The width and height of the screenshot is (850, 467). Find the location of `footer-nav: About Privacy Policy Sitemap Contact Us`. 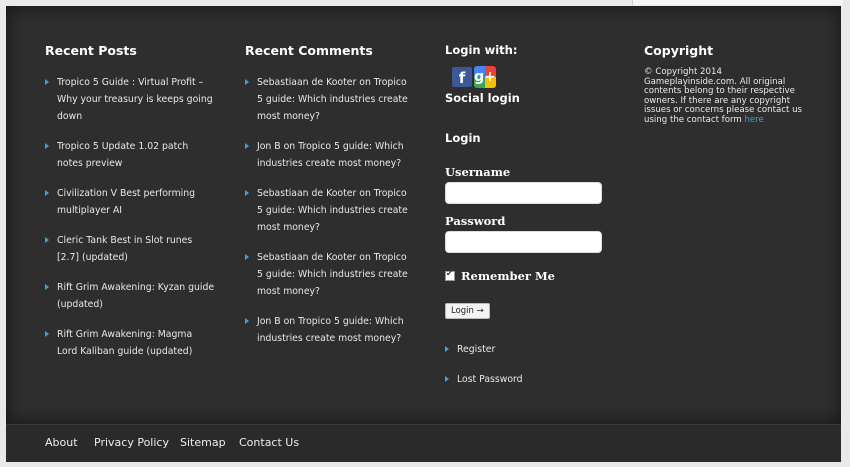

footer-nav: About Privacy Policy Sitemap Contact Us is located at coordinates (423, 443).